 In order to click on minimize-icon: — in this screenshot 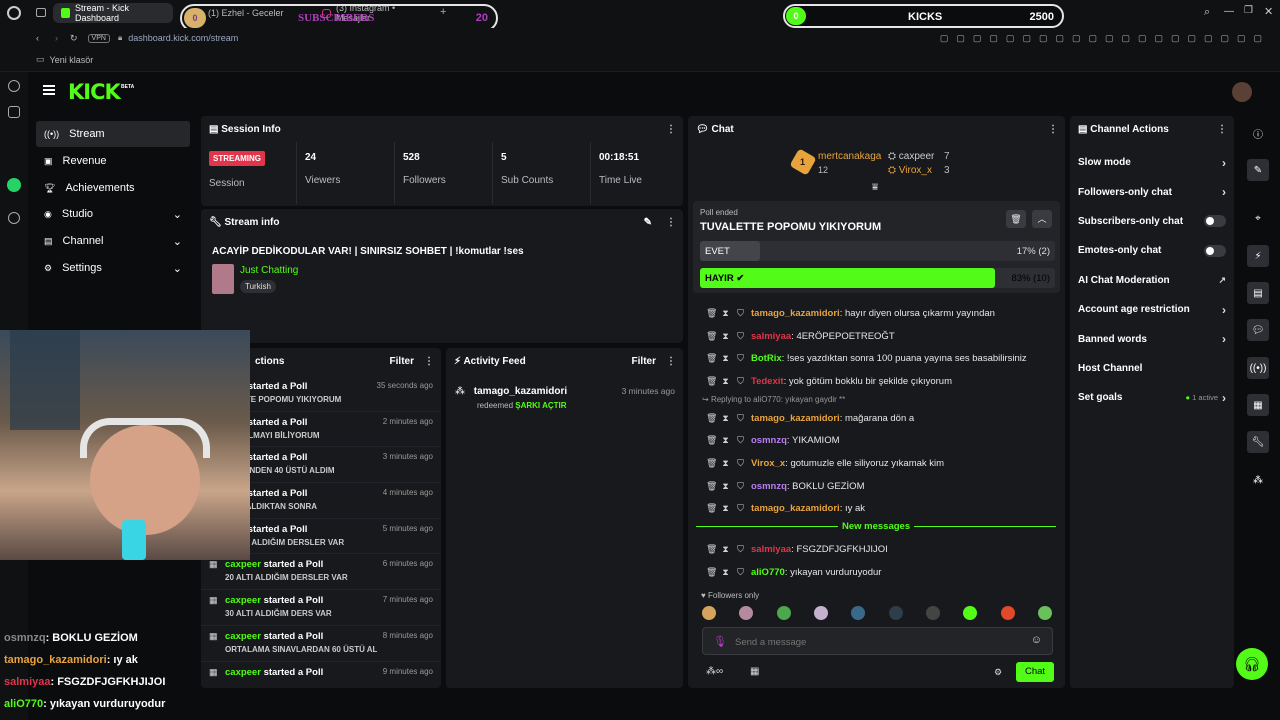, I will do `click(1229, 11)`.